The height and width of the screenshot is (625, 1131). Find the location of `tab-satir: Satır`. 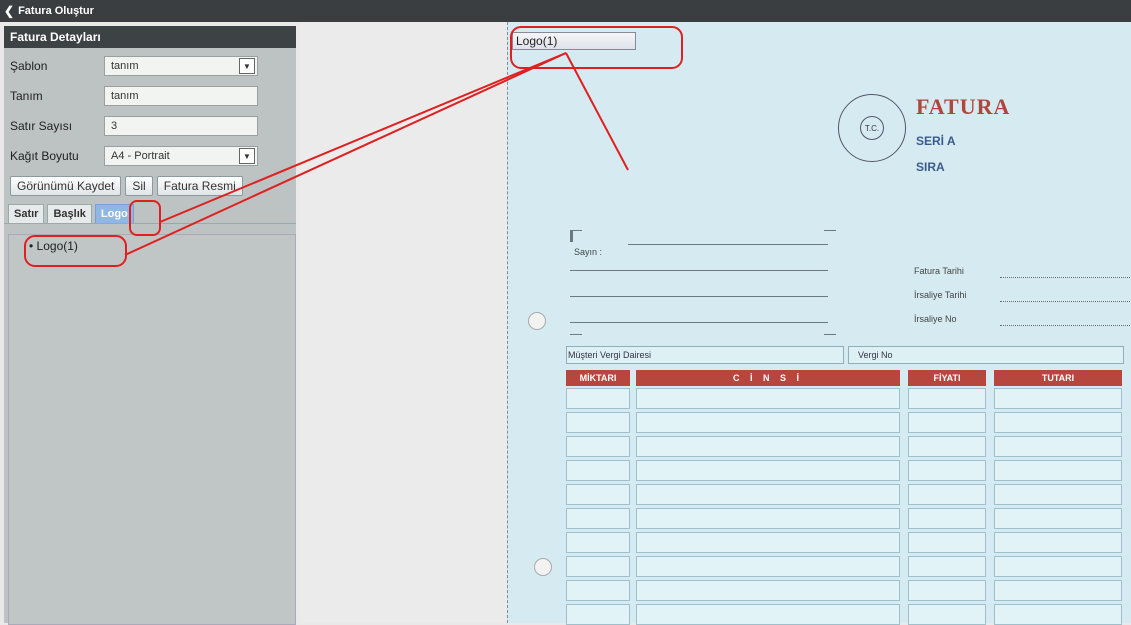

tab-satir: Satır is located at coordinates (26, 214).